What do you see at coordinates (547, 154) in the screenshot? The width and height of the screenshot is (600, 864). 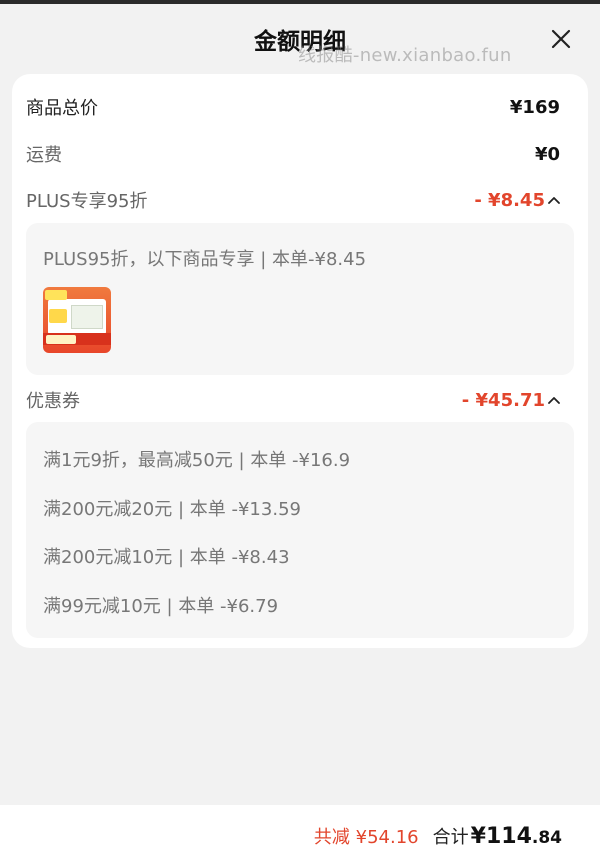 I see `shipping-value: ¥0` at bounding box center [547, 154].